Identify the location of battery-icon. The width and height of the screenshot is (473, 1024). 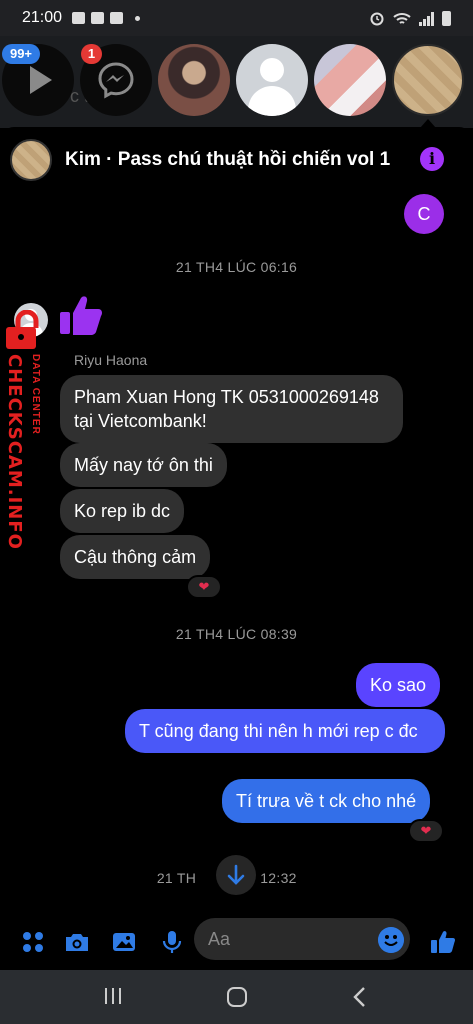
(446, 18).